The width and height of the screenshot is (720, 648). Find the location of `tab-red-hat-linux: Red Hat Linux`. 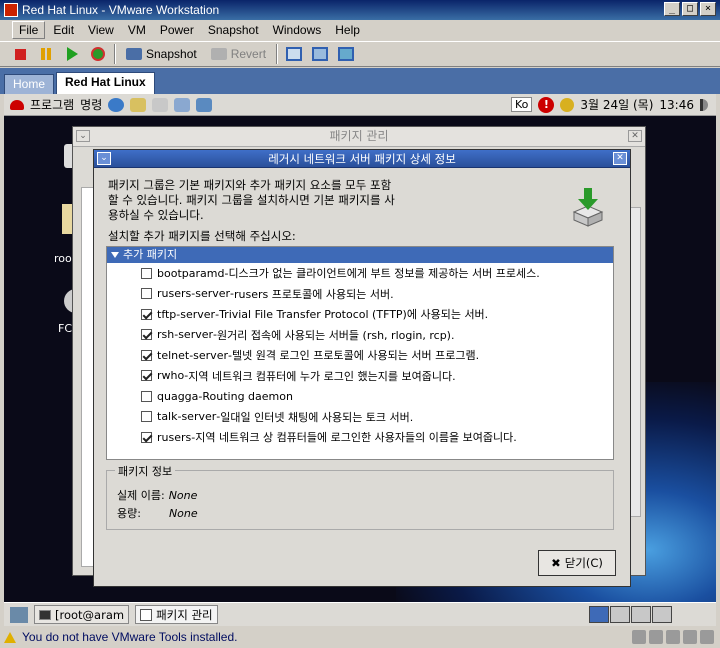

tab-red-hat-linux: Red Hat Linux is located at coordinates (105, 83).